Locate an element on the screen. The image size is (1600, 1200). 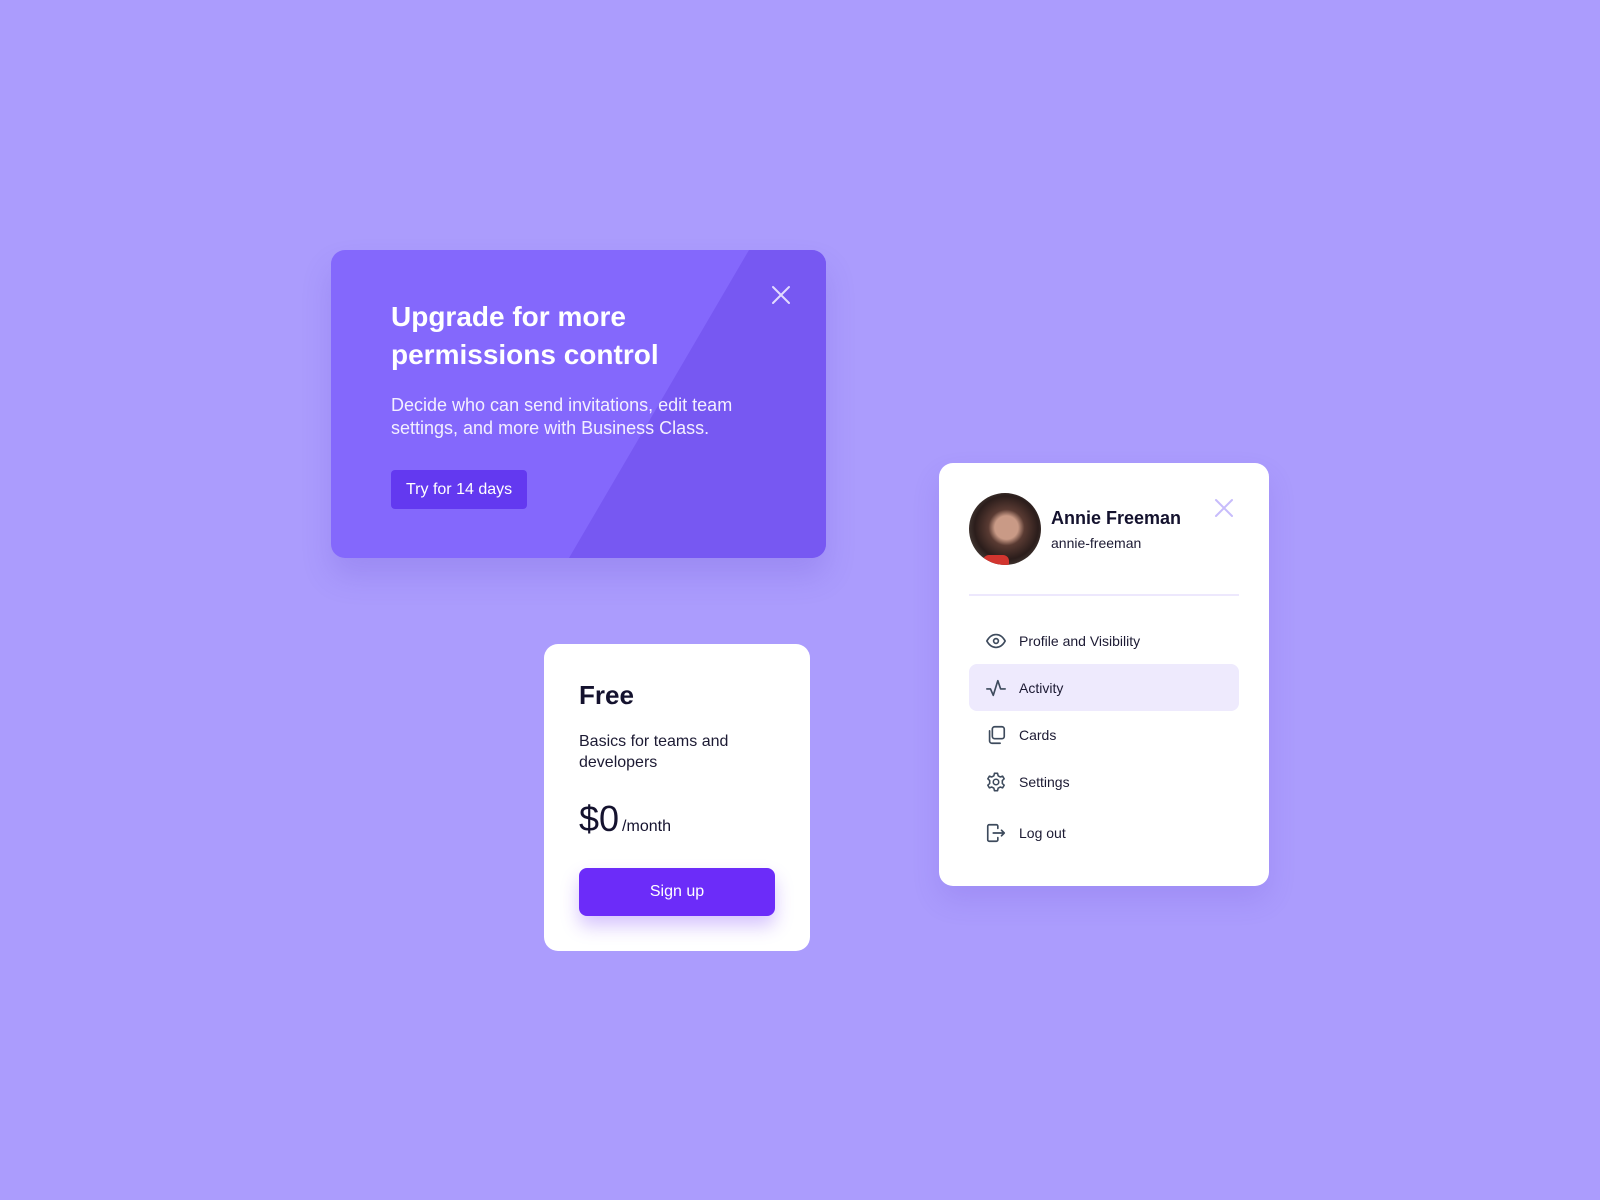
menu-item-cards: Cards is located at coordinates (1104, 734).